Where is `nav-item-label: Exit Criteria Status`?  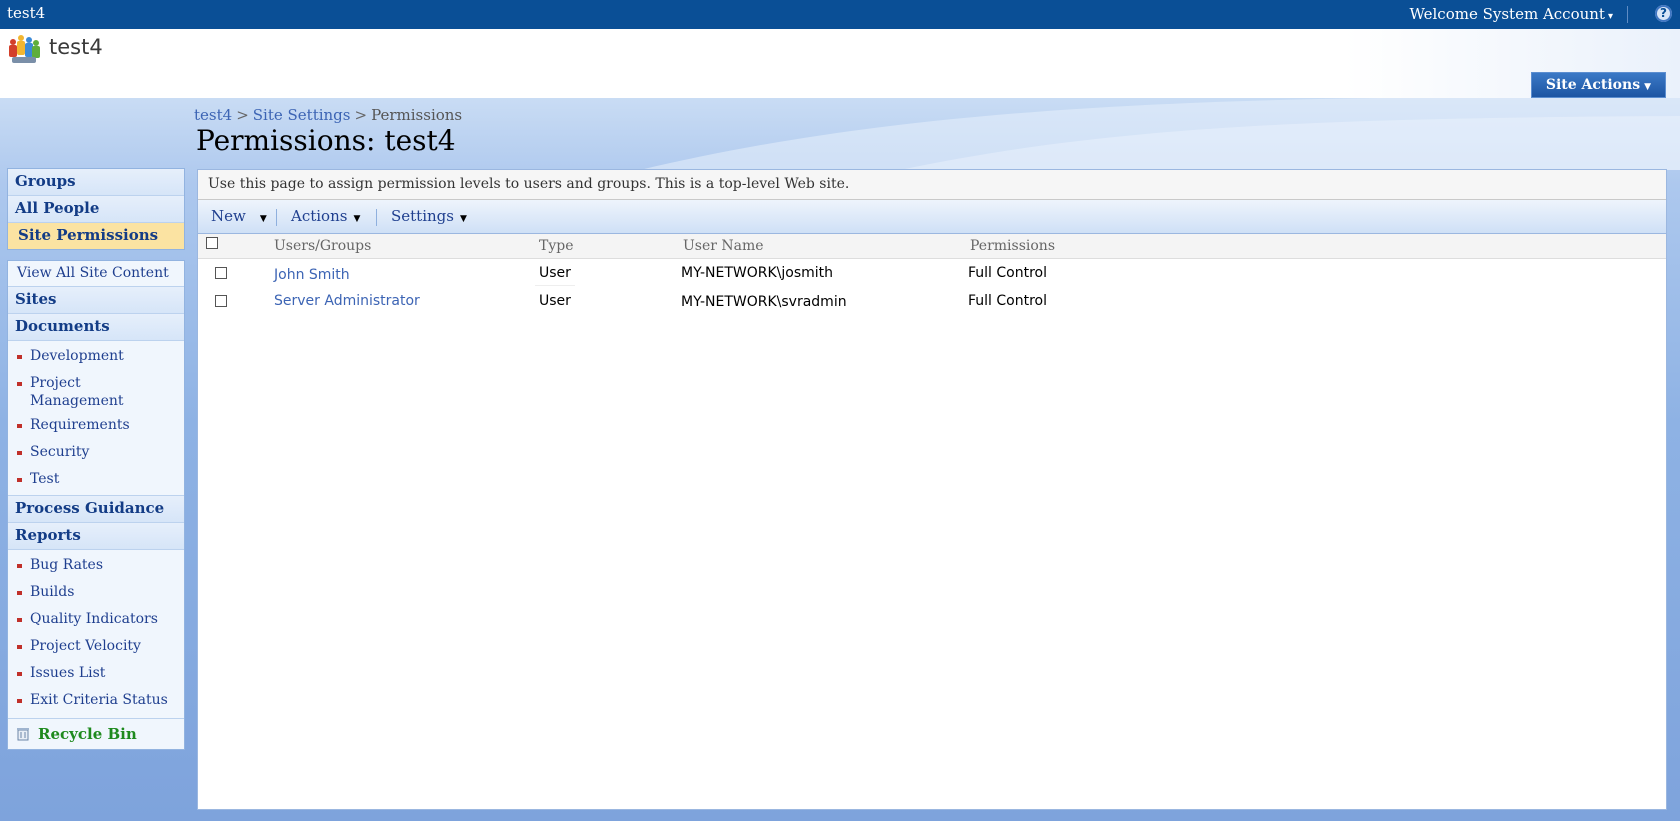 nav-item-label: Exit Criteria Status is located at coordinates (99, 700).